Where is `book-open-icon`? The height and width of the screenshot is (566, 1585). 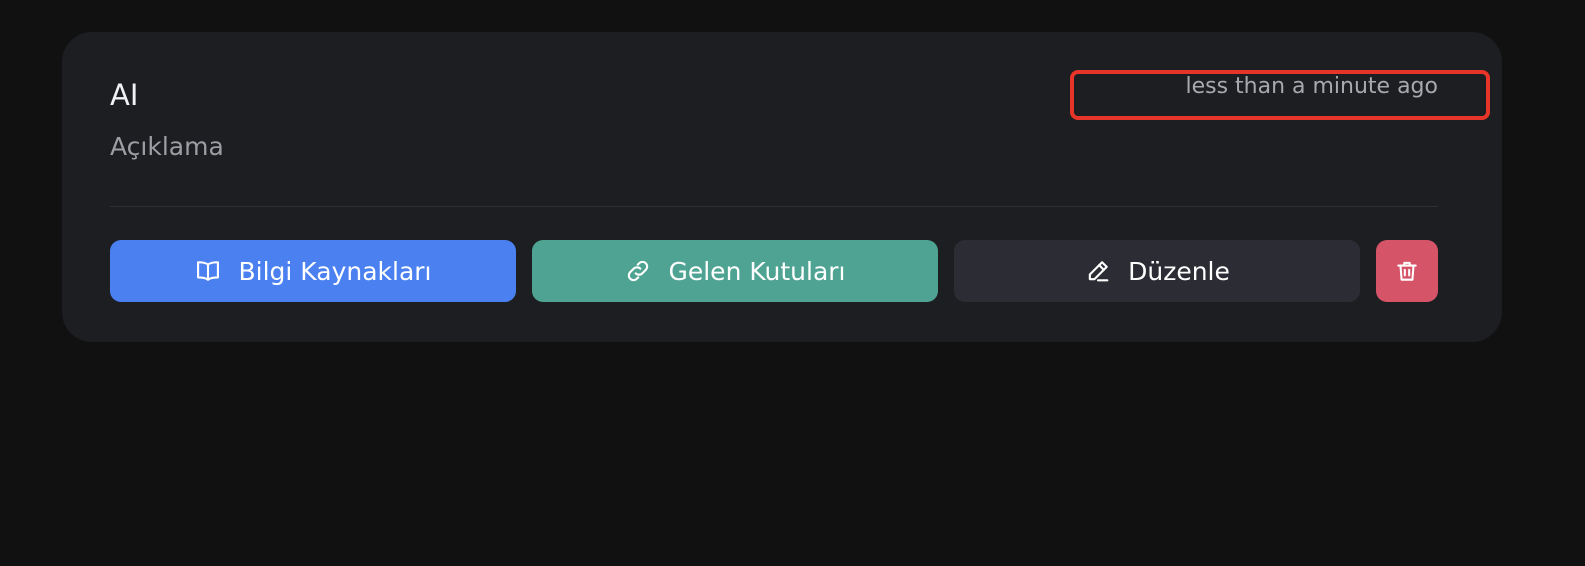 book-open-icon is located at coordinates (208, 271).